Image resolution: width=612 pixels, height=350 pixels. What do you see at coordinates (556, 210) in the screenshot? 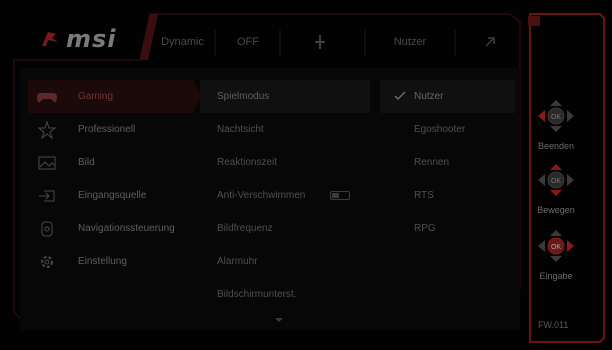
I see `control-label: Bewegen` at bounding box center [556, 210].